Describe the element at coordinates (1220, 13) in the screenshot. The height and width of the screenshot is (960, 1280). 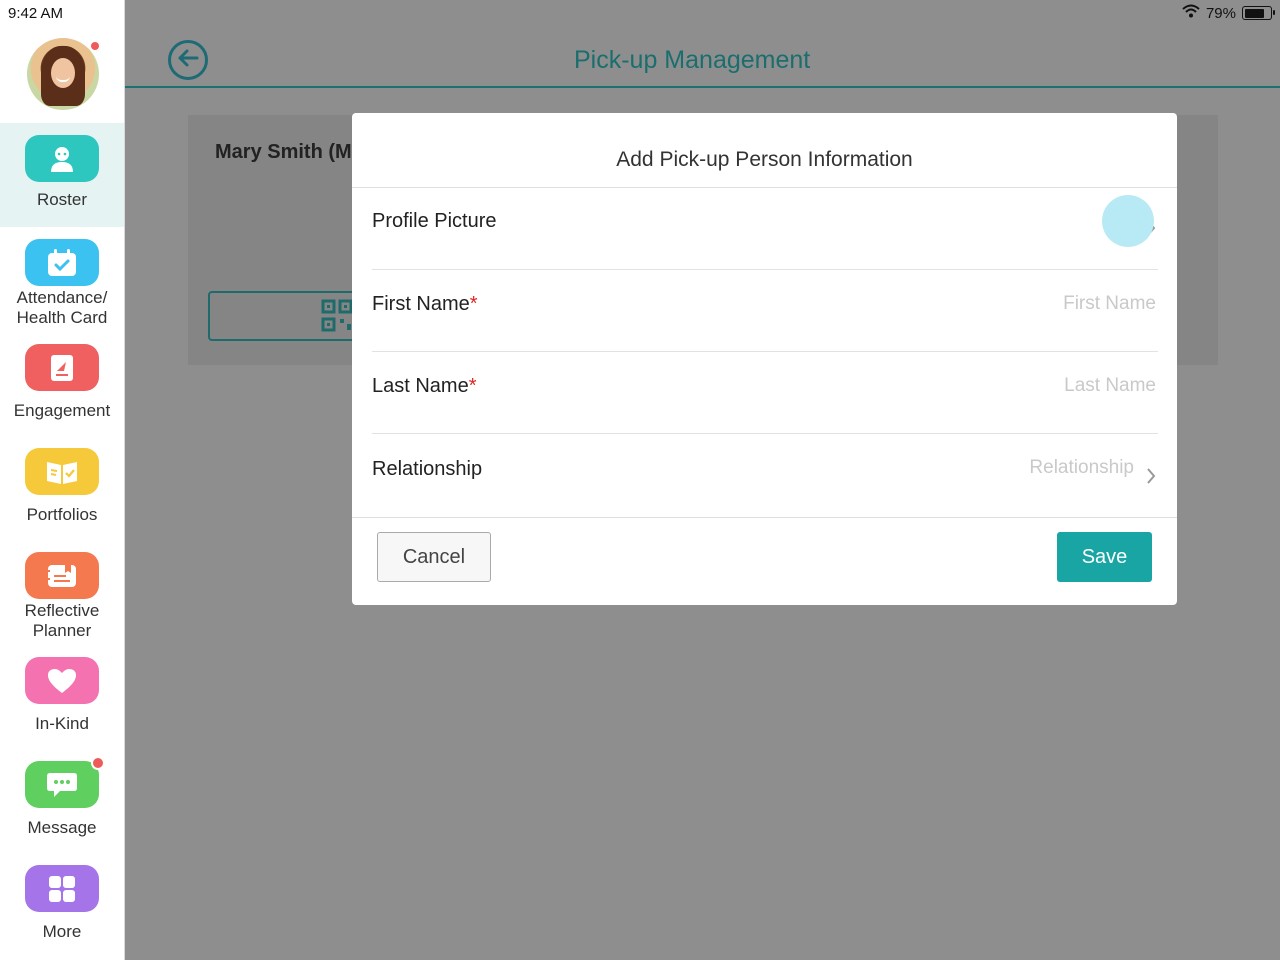
I see `battery-percent: 79%` at that location.